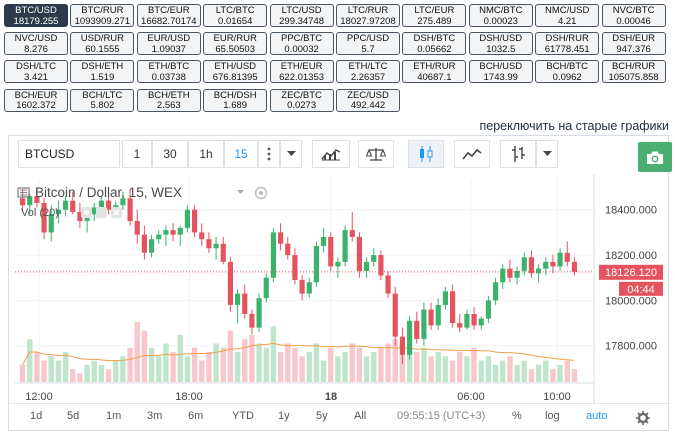  What do you see at coordinates (284, 416) in the screenshot?
I see `range-1y: 1y` at bounding box center [284, 416].